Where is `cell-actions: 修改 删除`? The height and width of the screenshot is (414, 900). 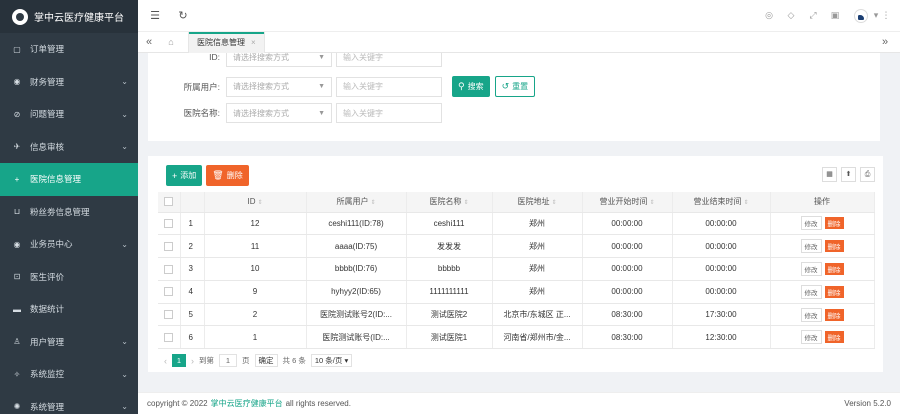 cell-actions: 修改 删除 is located at coordinates (822, 246).